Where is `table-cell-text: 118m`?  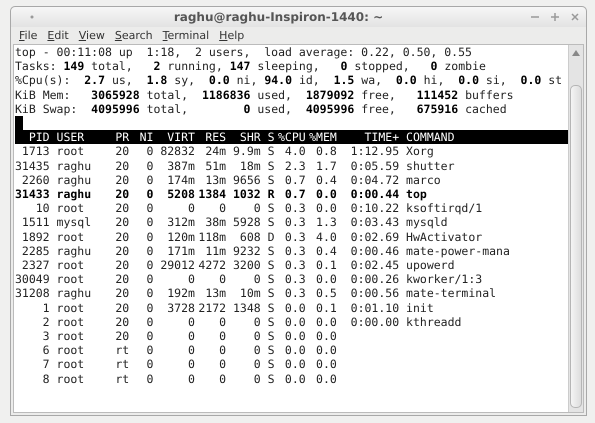
table-cell-text: 118m is located at coordinates (211, 237).